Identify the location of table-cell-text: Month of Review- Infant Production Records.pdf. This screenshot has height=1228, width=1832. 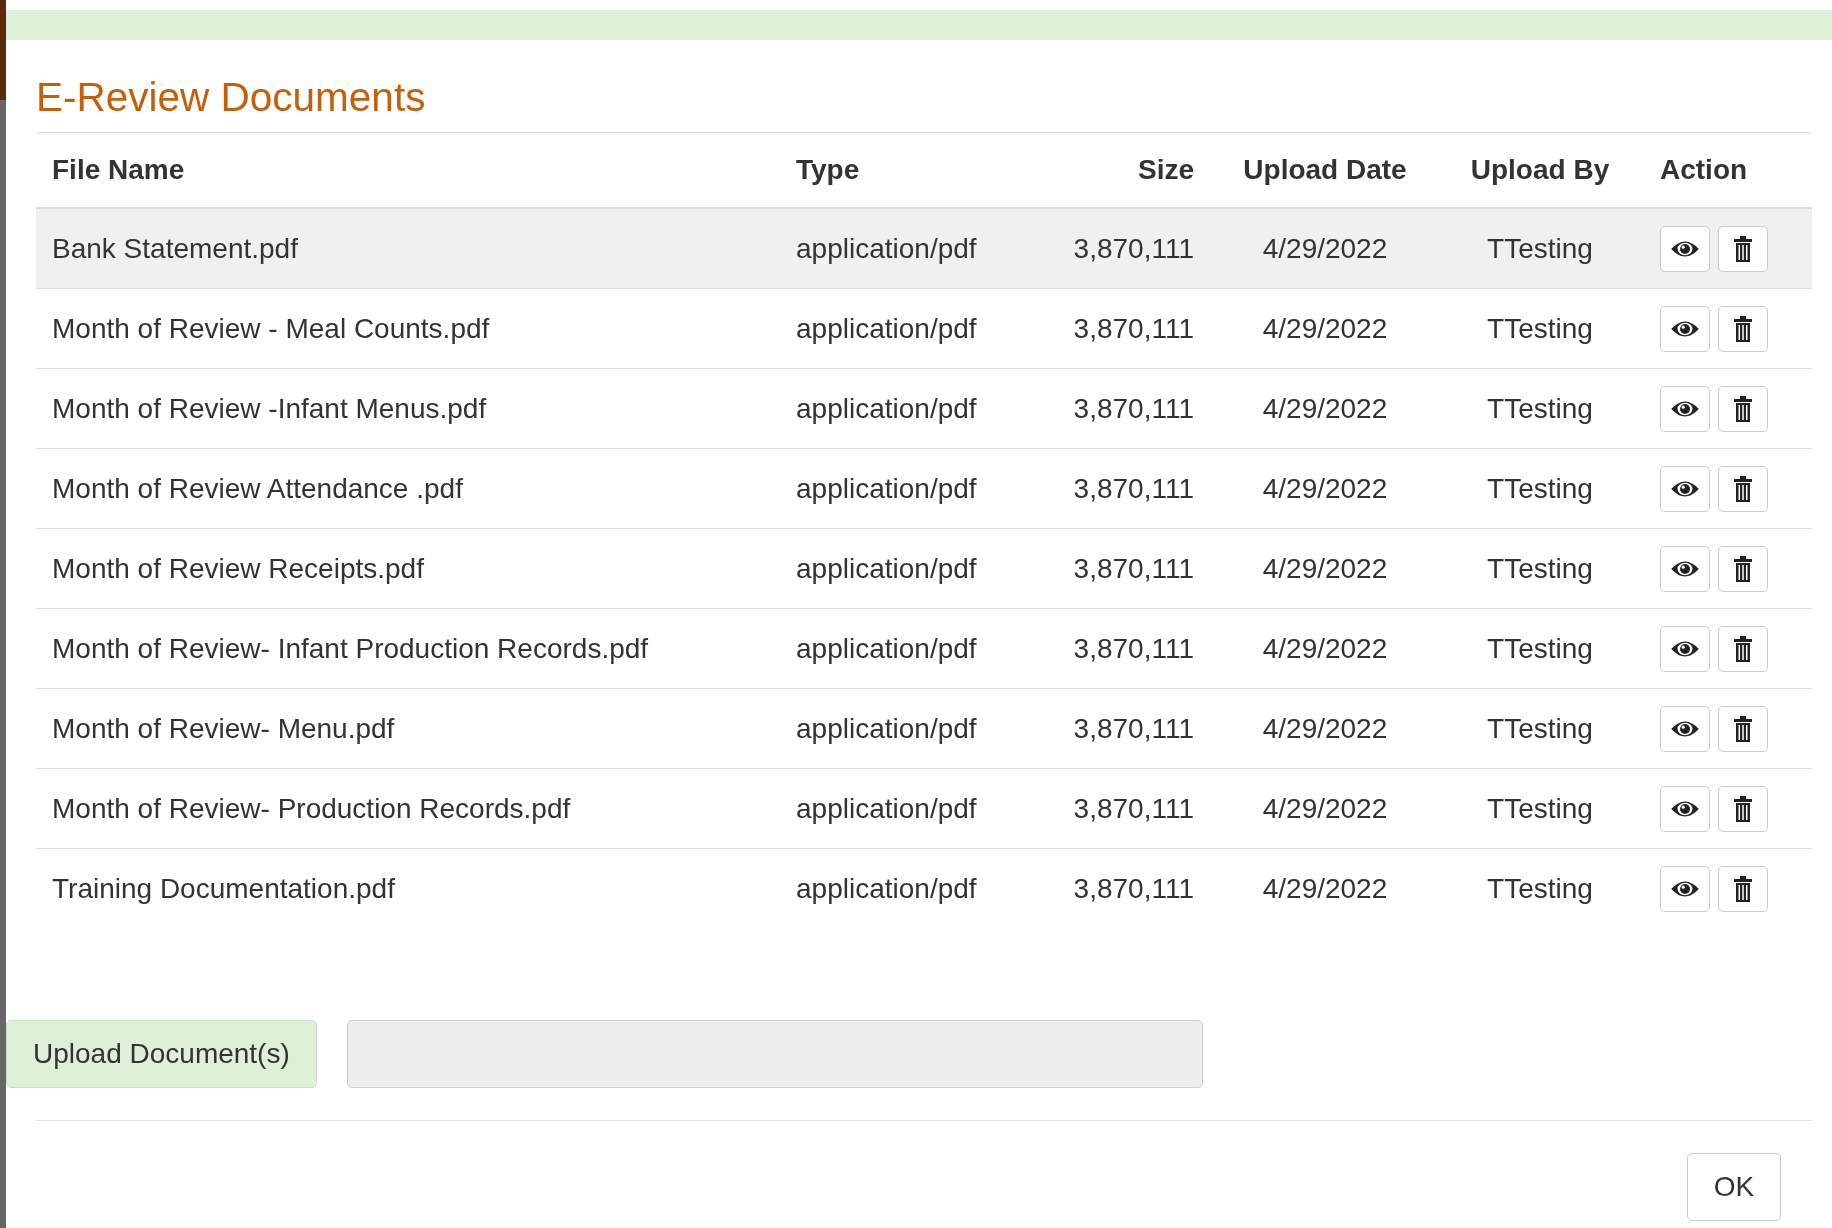
(350, 648).